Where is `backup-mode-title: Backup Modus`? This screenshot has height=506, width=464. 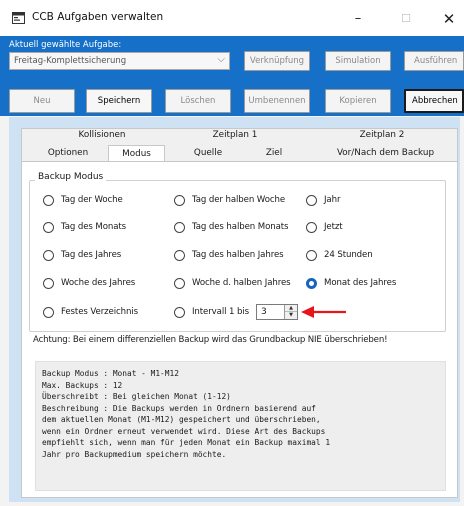
backup-mode-title: Backup Modus is located at coordinates (71, 177).